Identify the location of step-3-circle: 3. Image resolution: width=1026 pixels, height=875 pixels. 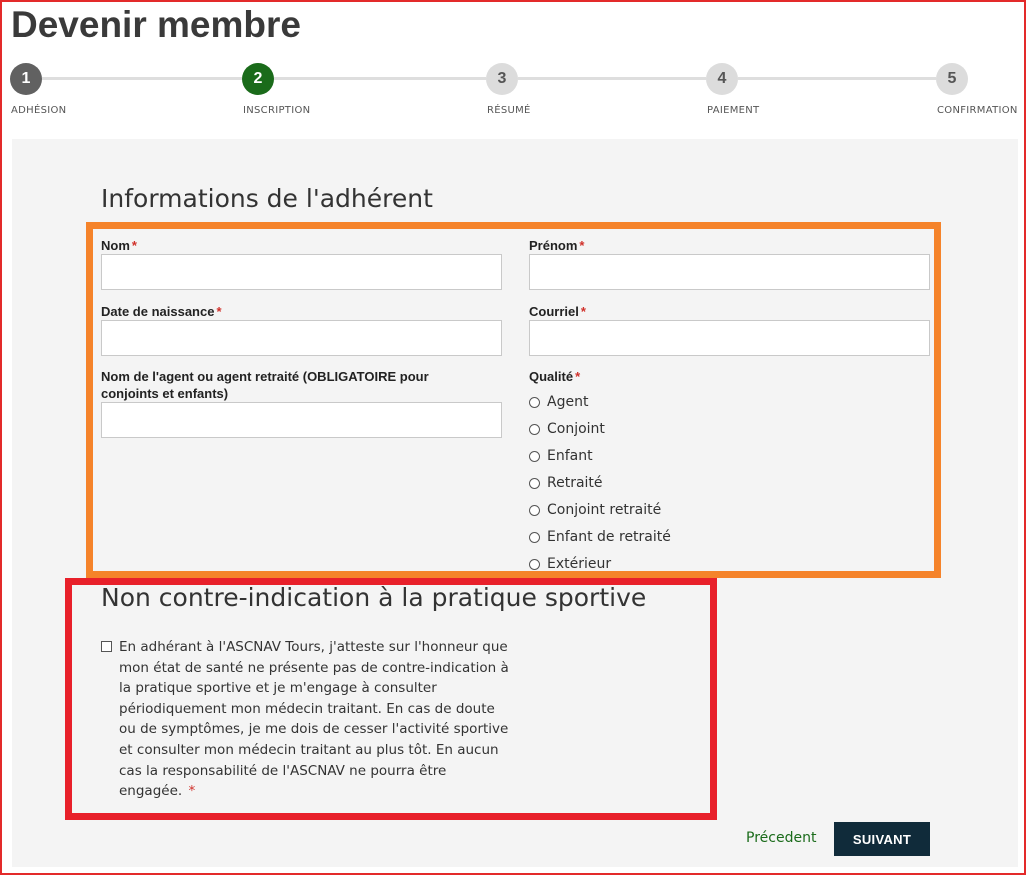
(502, 79).